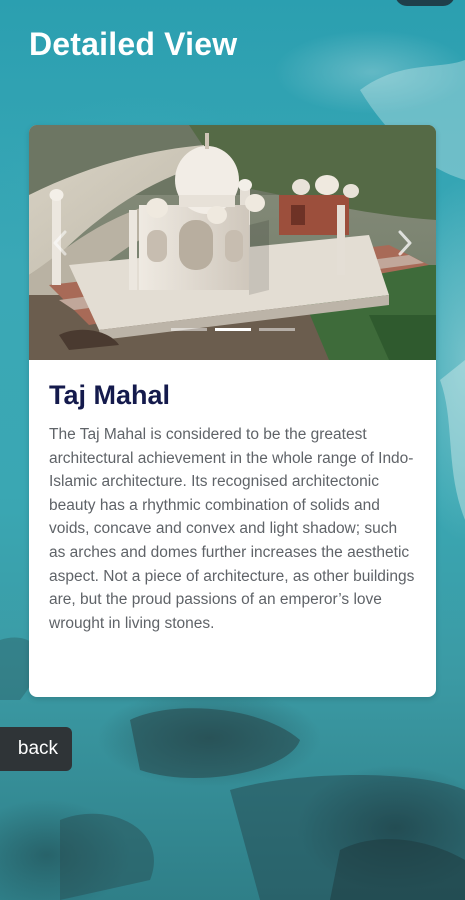 Image resolution: width=465 pixels, height=900 pixels. I want to click on carousel-indicators, so click(232, 329).